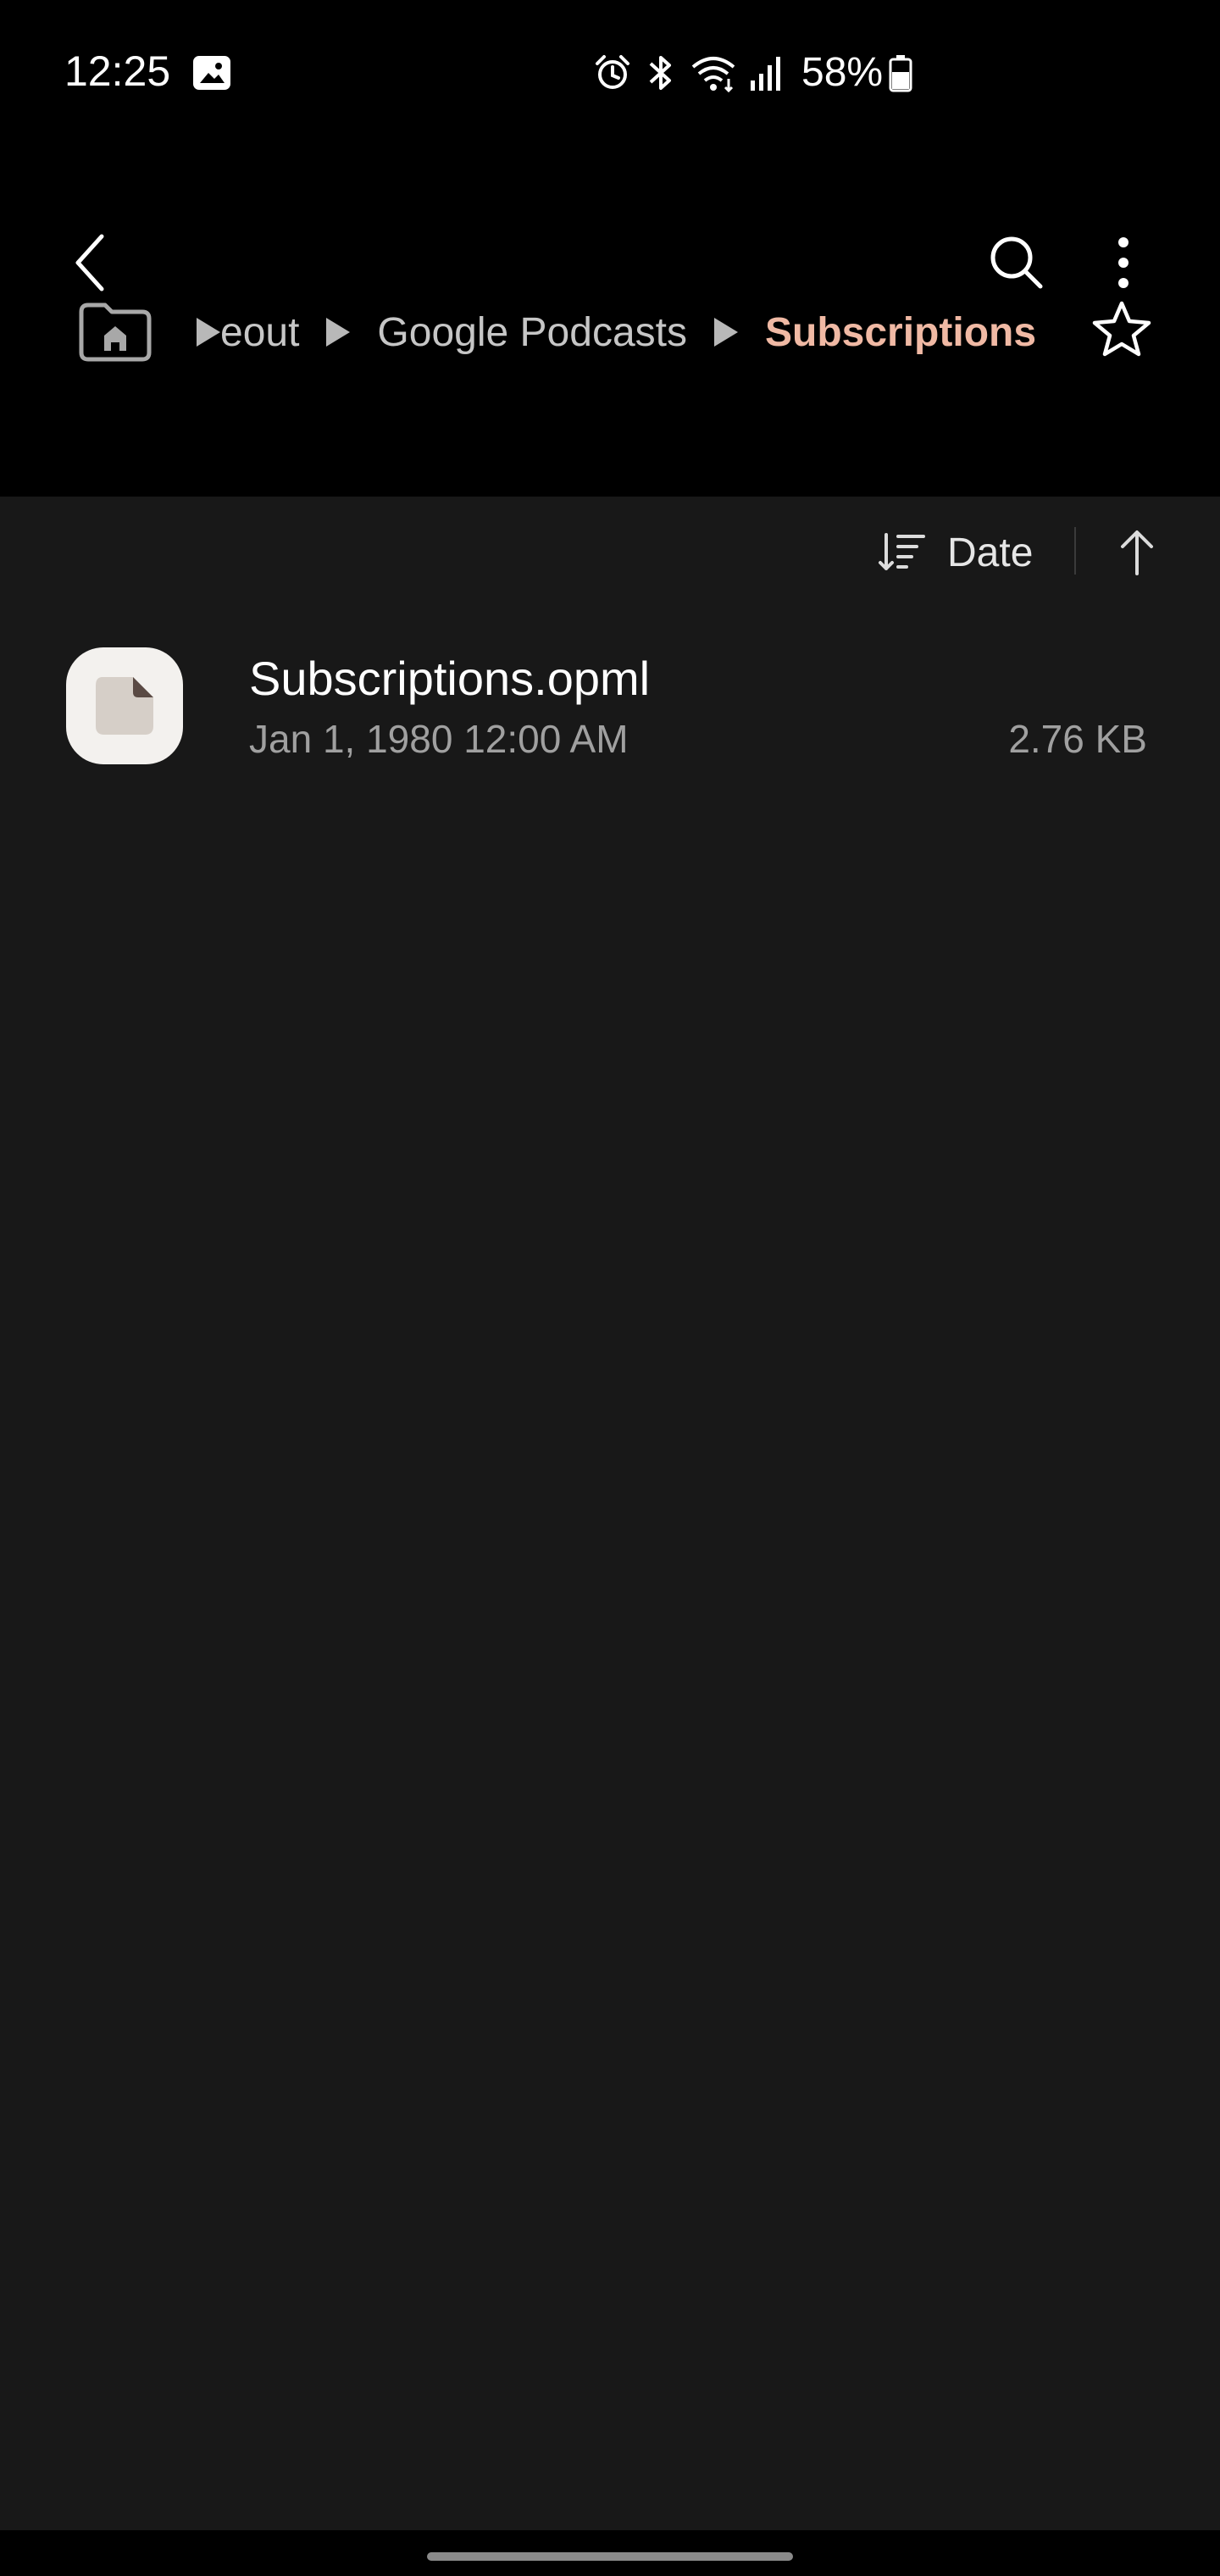  I want to click on favorite-button, so click(1122, 329).